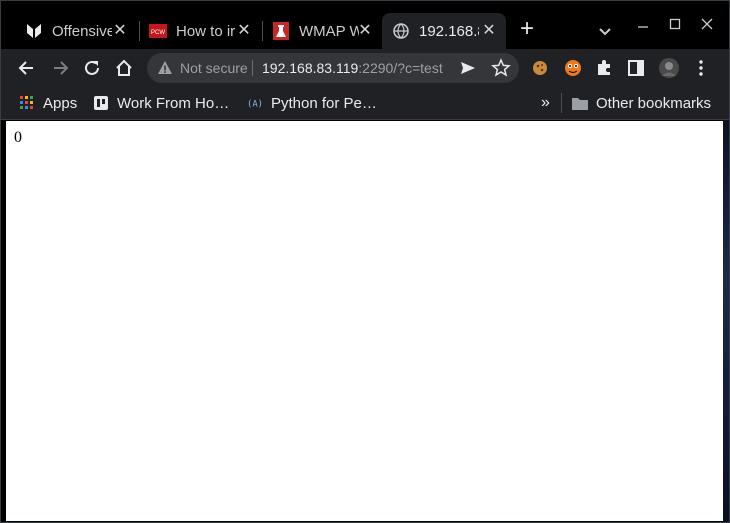 This screenshot has width=730, height=523. I want to click on tab-offensive: Offensive ✕, so click(76, 31).